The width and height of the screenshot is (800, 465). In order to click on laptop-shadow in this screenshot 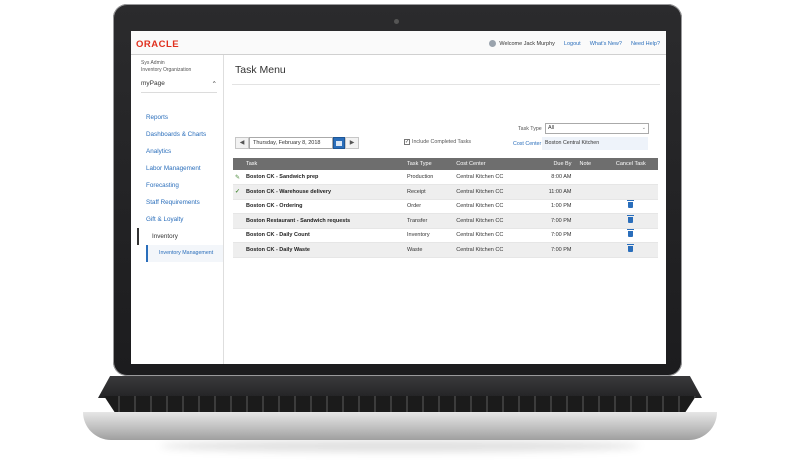, I will do `click(400, 446)`.